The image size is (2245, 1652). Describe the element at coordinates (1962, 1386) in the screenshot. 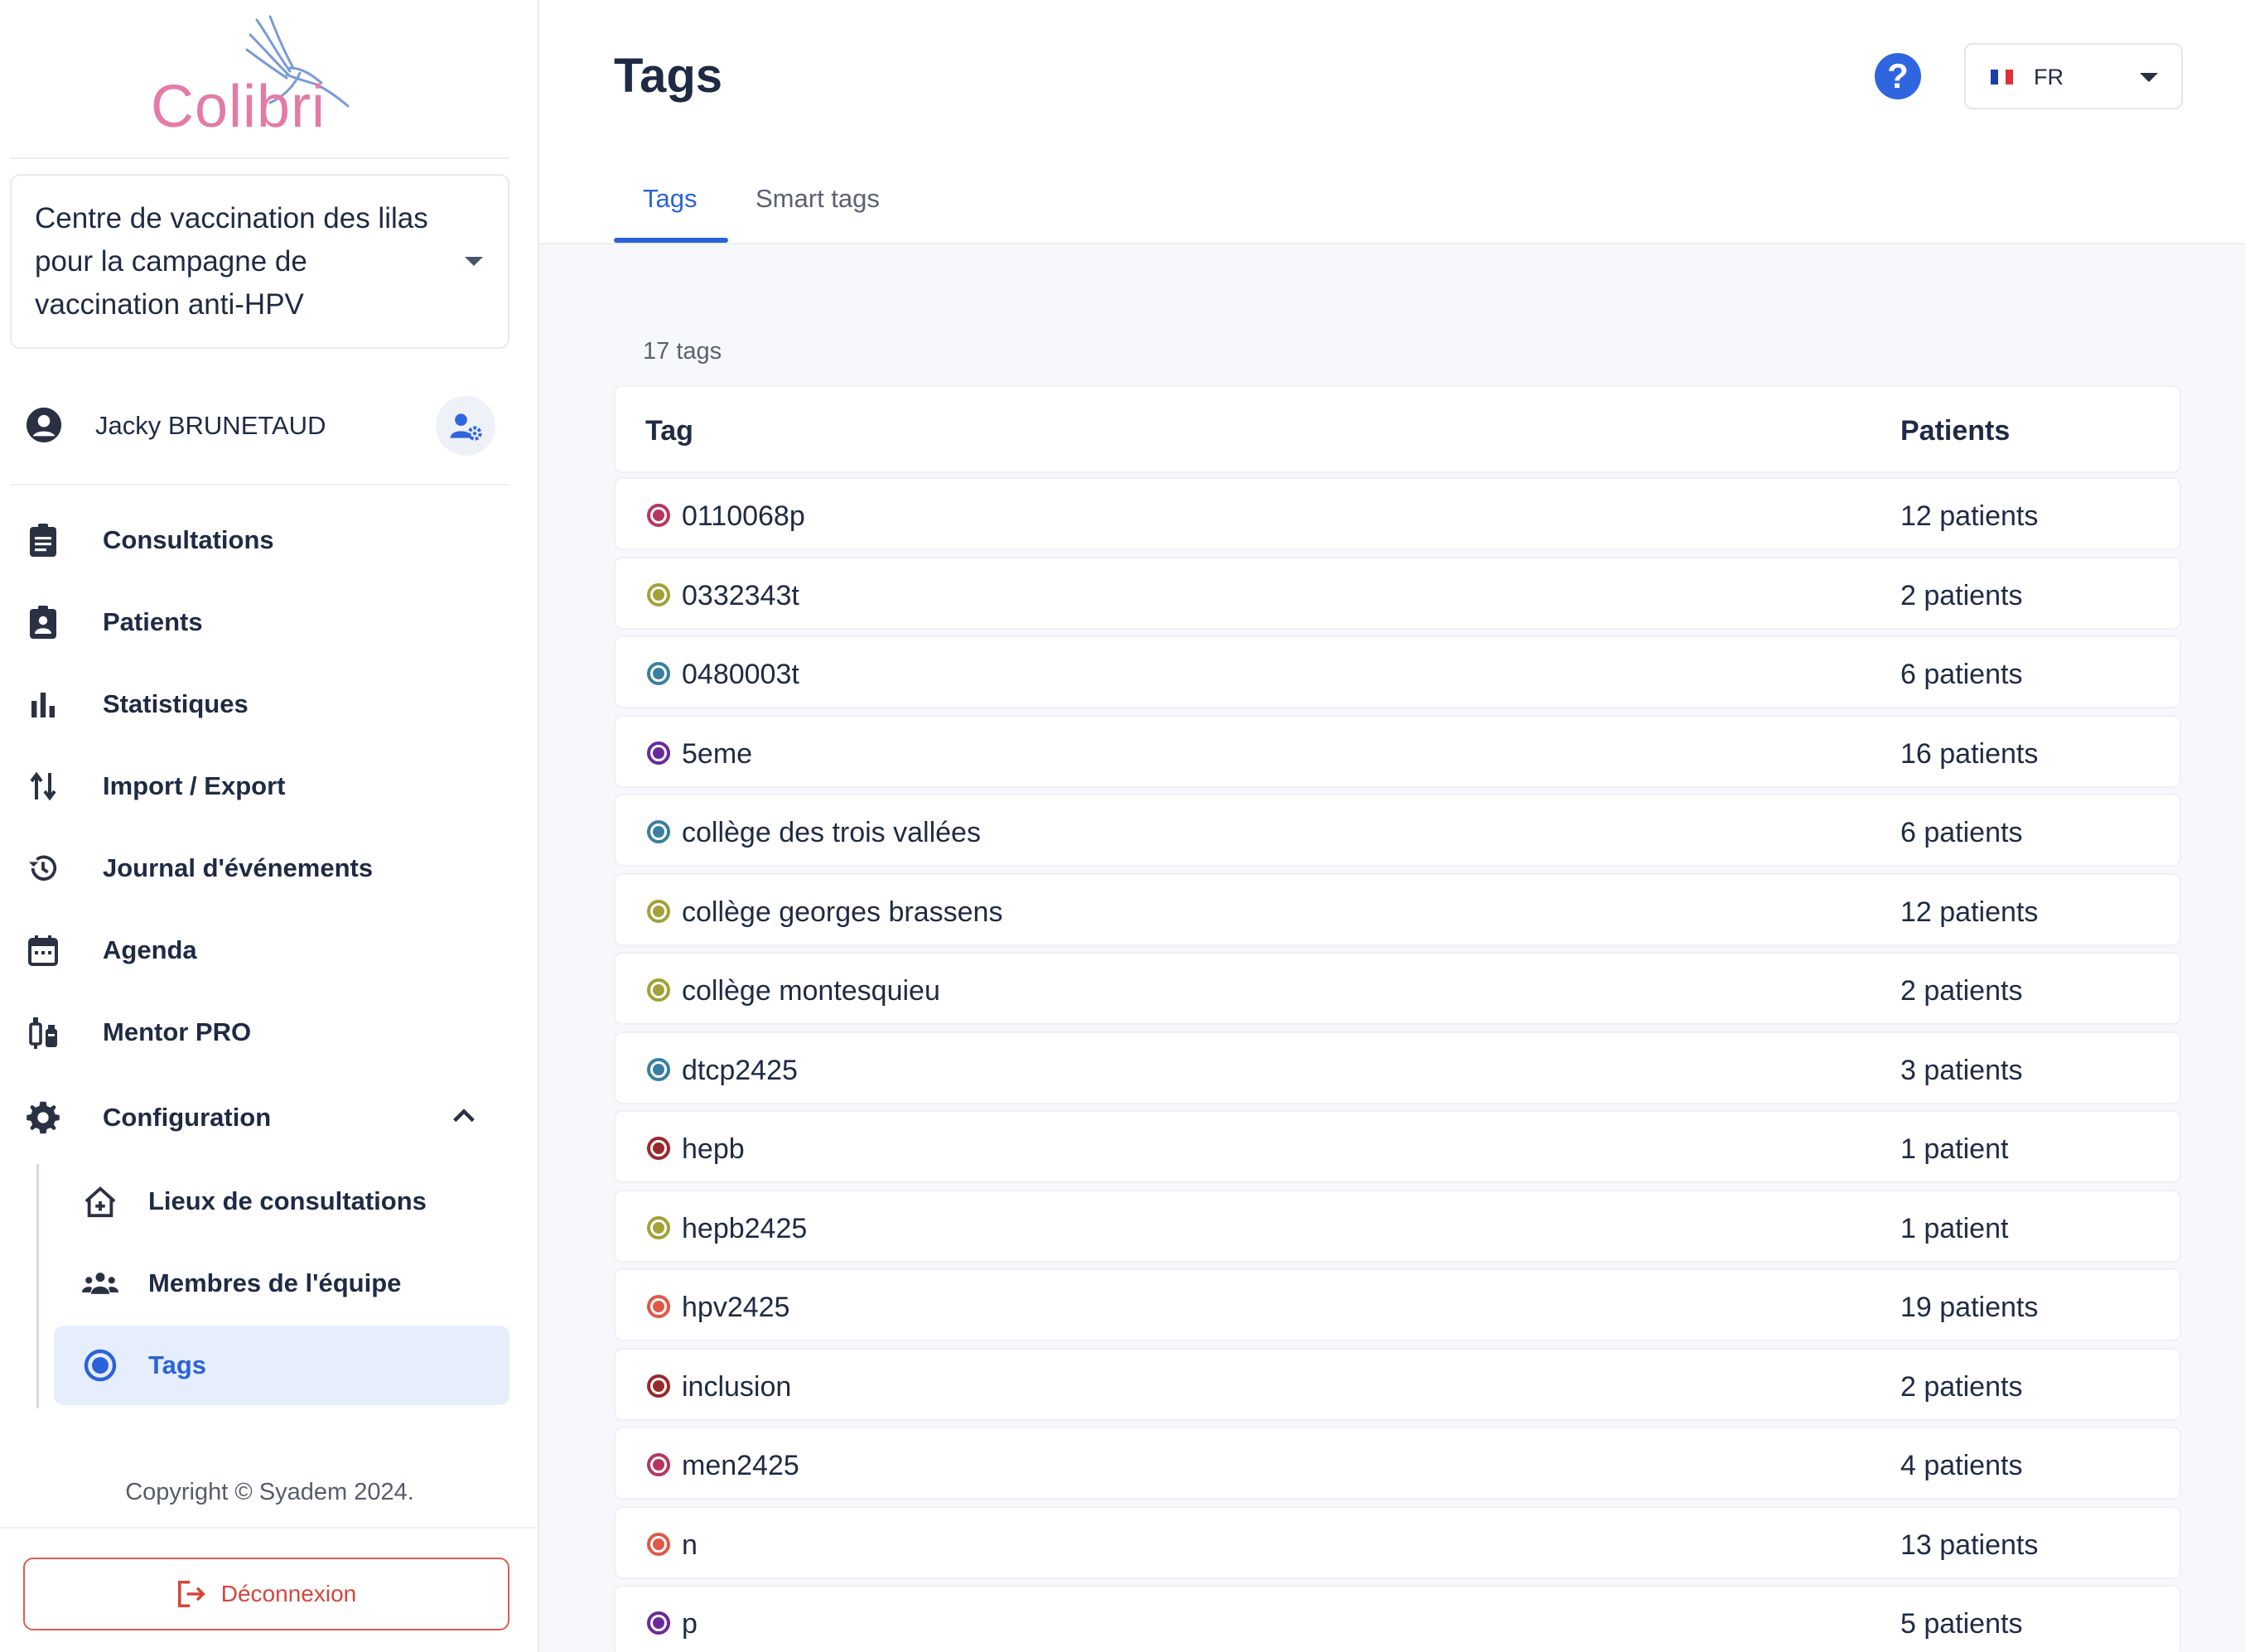

I see `tag-patient-count: 2 patients` at that location.